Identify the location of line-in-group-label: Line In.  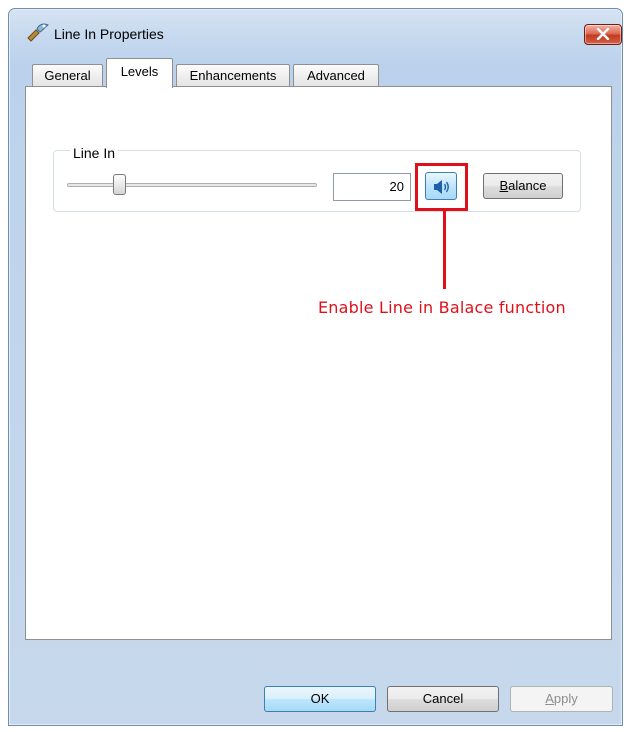
(94, 153).